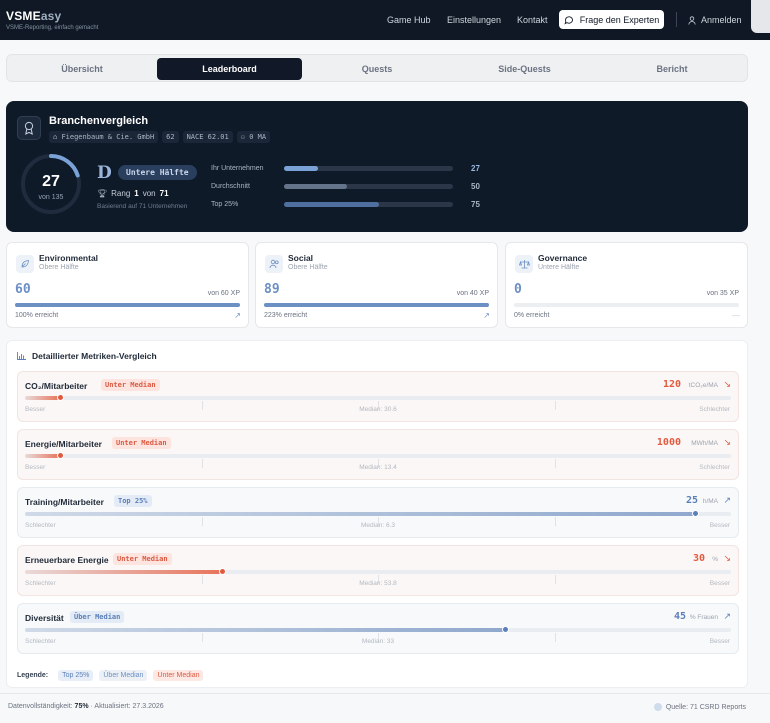  I want to click on esg-percent: 100% erreicht, so click(37, 315).